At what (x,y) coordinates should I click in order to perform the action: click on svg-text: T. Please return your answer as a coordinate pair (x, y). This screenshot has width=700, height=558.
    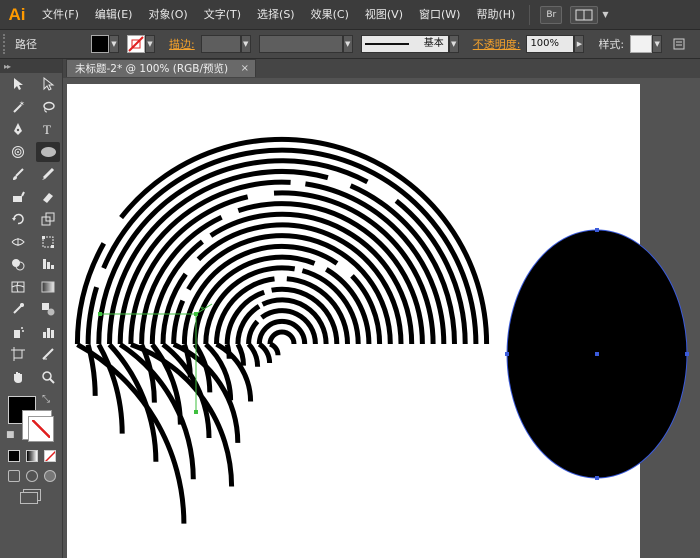
    Looking at the image, I should click on (47, 129).